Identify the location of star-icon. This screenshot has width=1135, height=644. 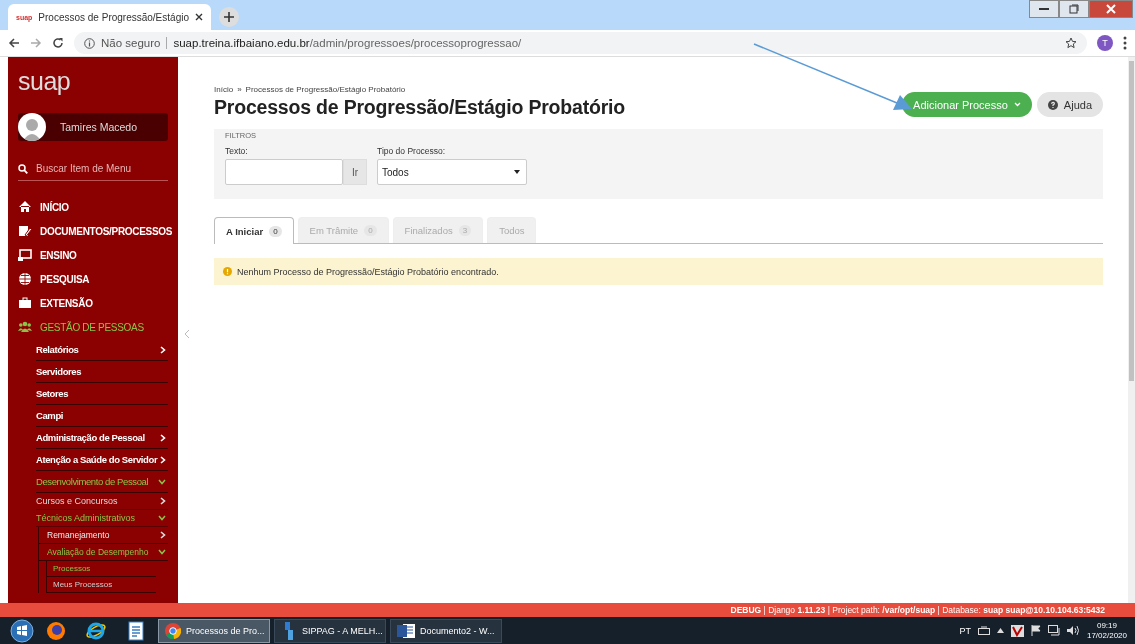
(1071, 43).